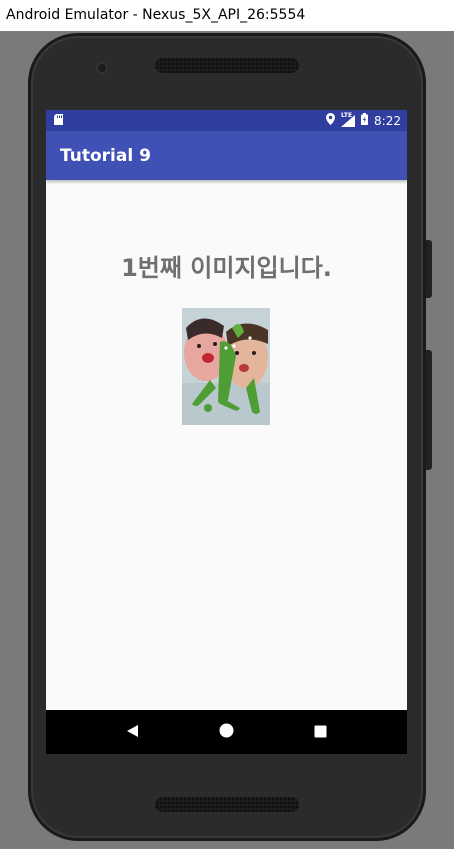 The width and height of the screenshot is (454, 849). I want to click on photo-image, so click(226, 366).